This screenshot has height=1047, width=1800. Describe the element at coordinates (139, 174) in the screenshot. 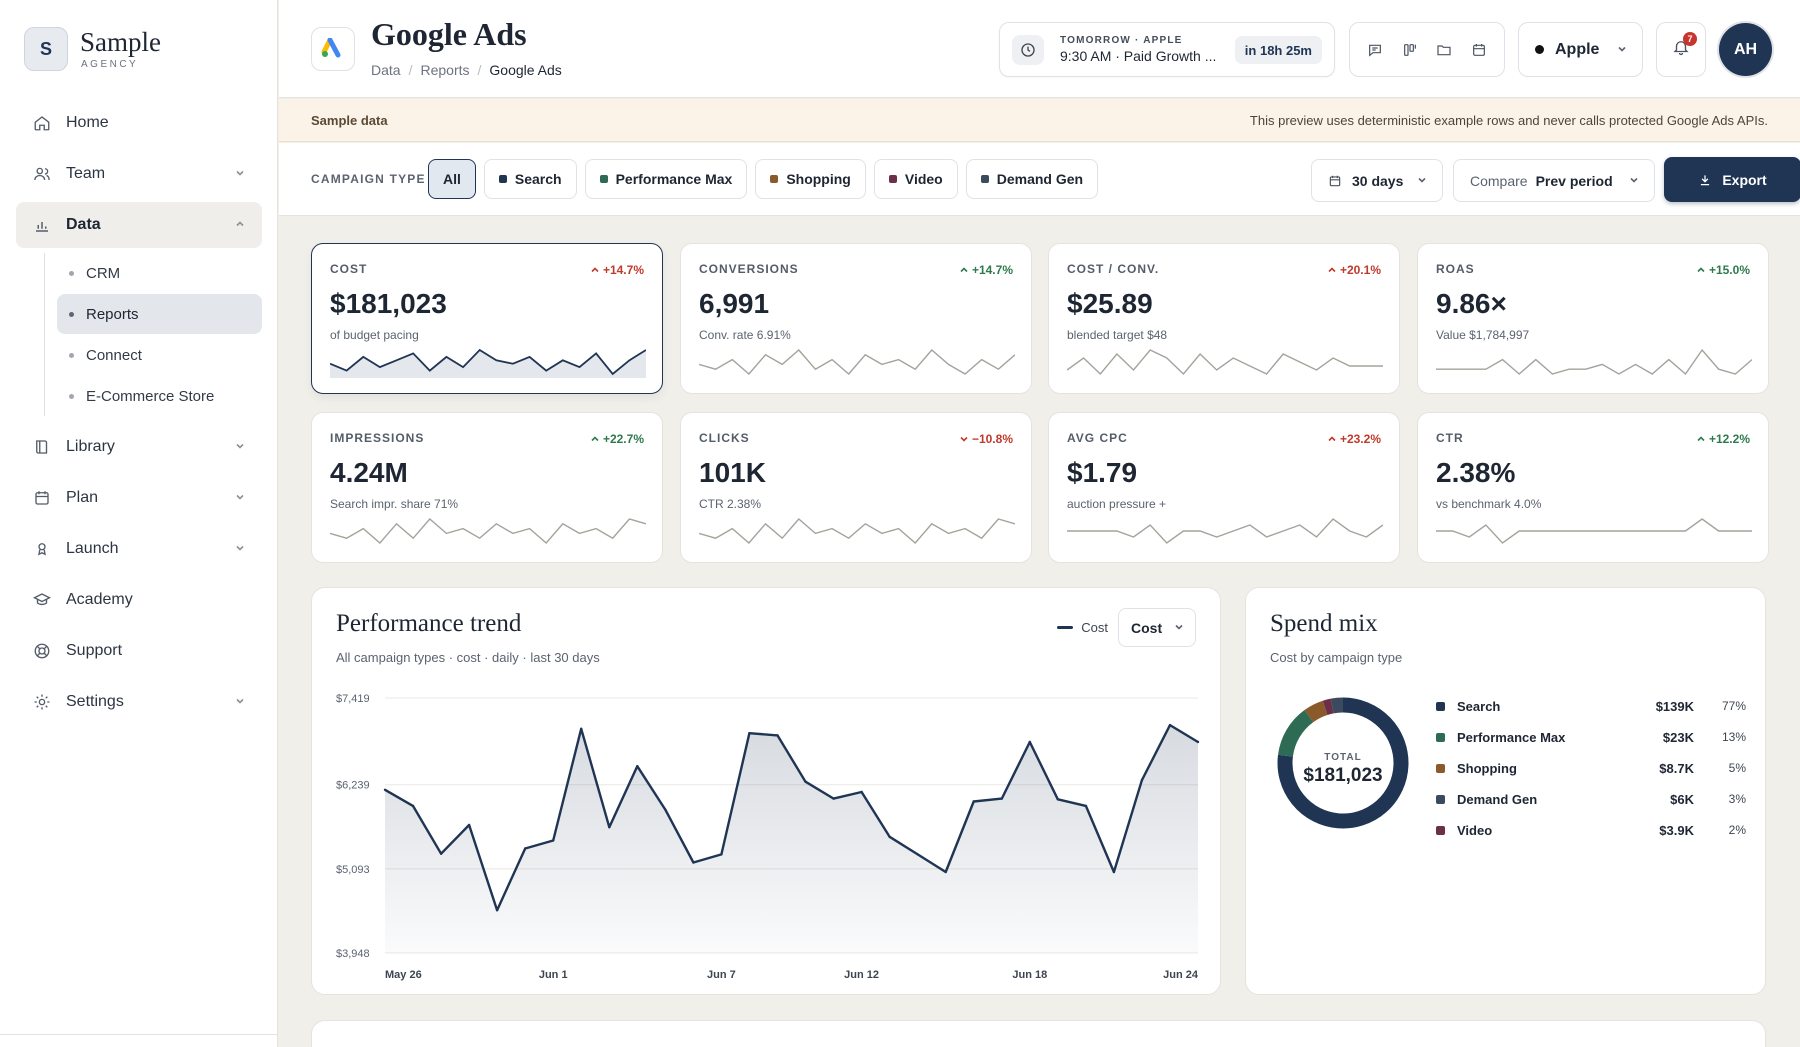

I see `nav-item-team: Team` at that location.